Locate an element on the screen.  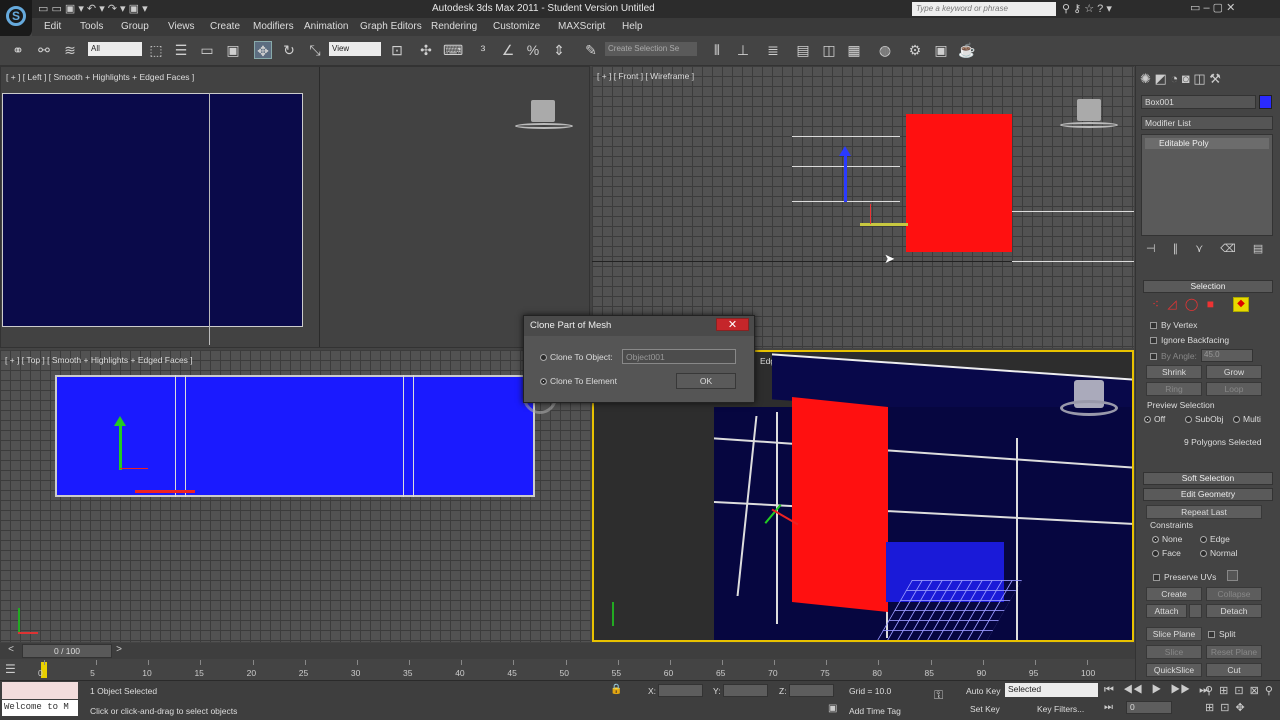
repeat-last-button: Repeat Last is located at coordinates (1204, 512).